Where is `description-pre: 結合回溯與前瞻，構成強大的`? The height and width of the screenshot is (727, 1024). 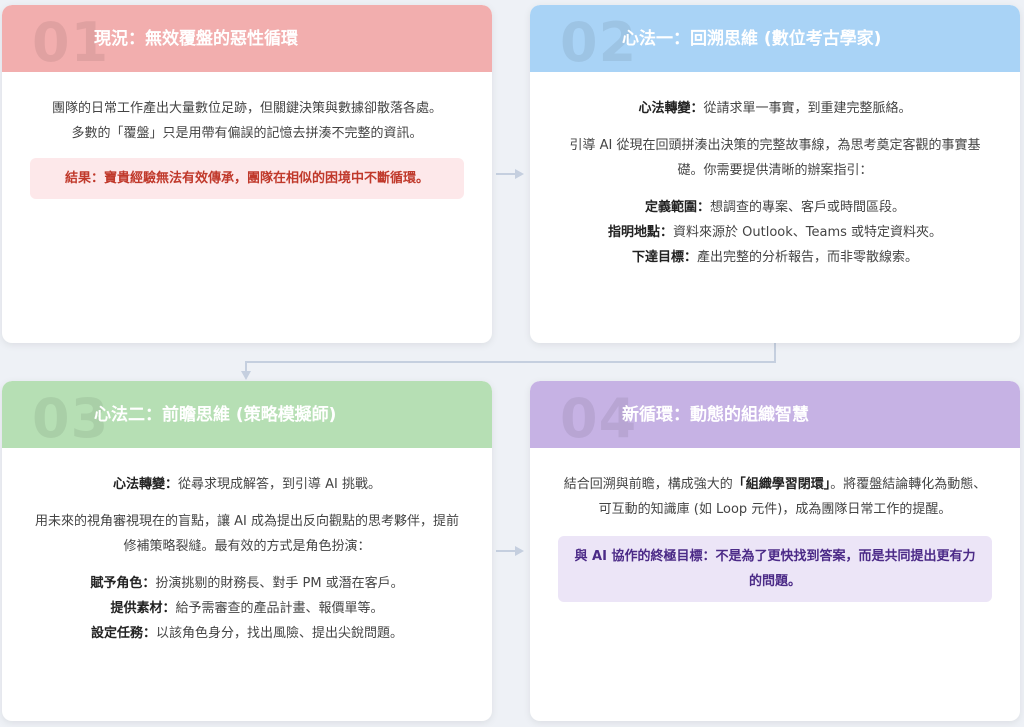
description-pre: 結合回溯與前瞻，構成強大的 is located at coordinates (648, 484).